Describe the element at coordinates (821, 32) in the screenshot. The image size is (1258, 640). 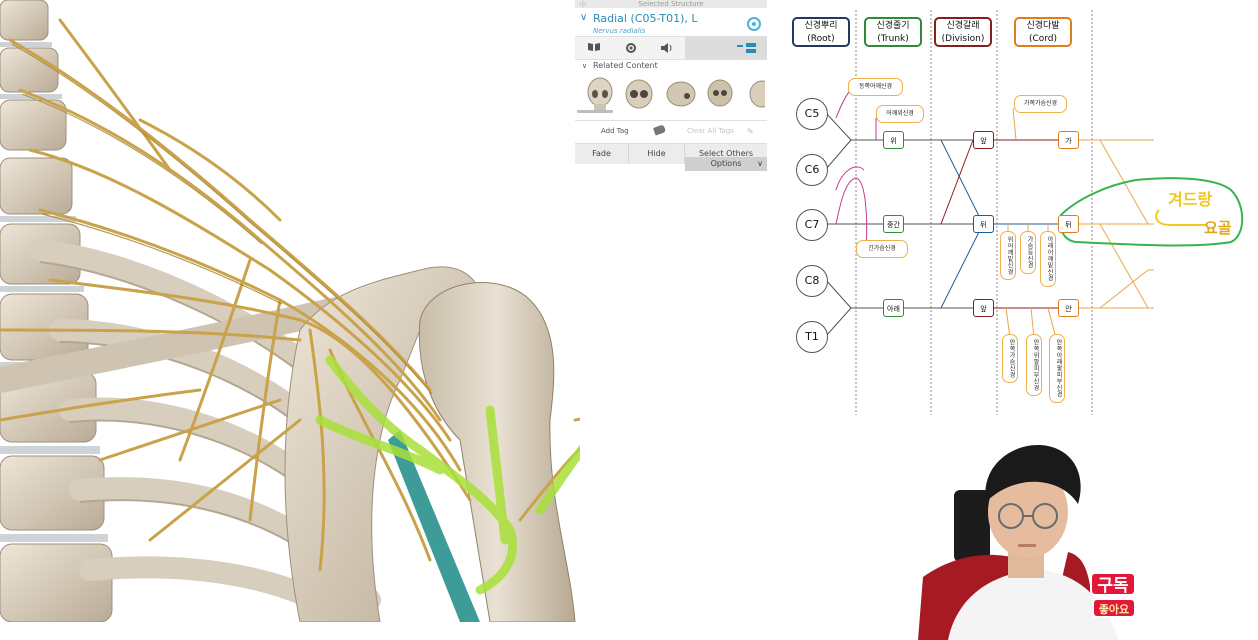
I see `header-root: 신경뿌리 (Root)` at that location.